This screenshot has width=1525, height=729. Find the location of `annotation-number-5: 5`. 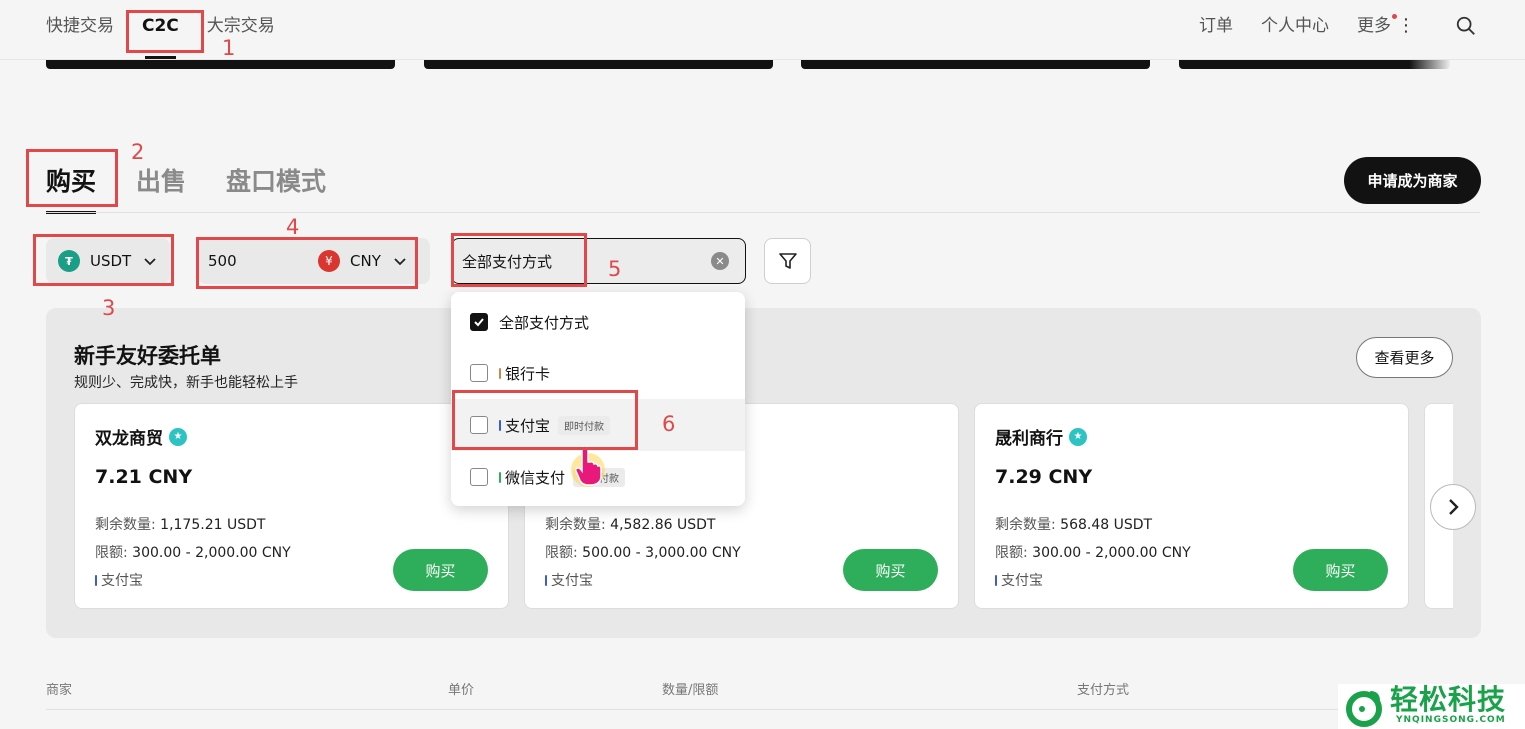

annotation-number-5: 5 is located at coordinates (615, 269).